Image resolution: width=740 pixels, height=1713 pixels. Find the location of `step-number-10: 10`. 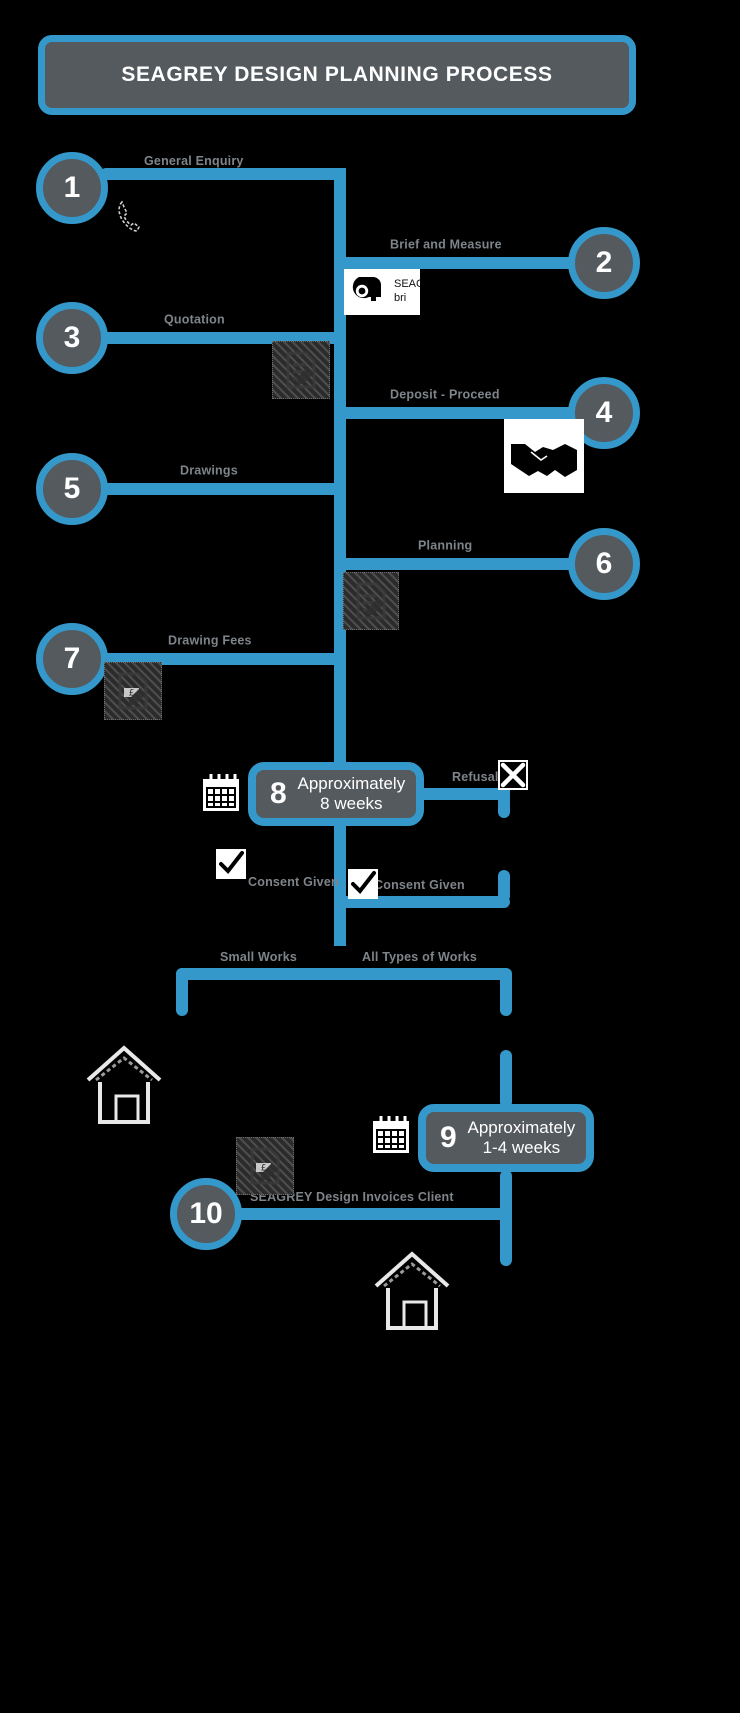

step-number-10: 10 is located at coordinates (206, 1213).